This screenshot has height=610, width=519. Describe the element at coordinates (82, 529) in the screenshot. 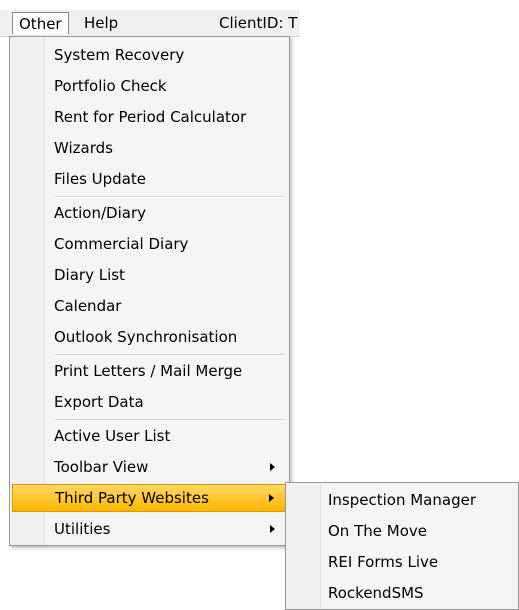

I see `menu-item-label: Utilities` at that location.